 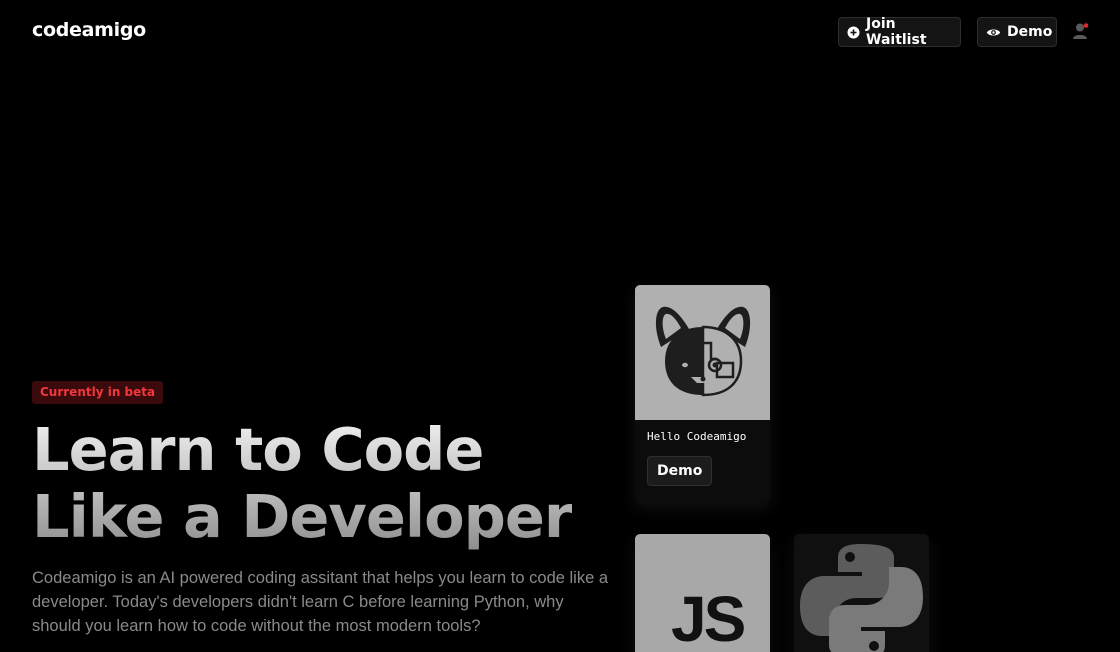 I want to click on js-logo-text: JS, so click(x=708, y=617).